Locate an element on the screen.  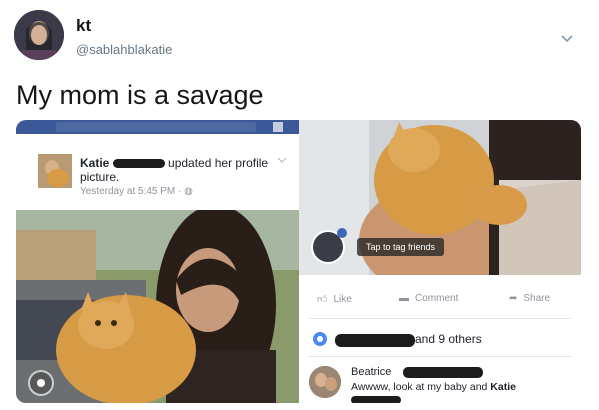
post-options-chevron-icon is located at coordinates (282, 160).